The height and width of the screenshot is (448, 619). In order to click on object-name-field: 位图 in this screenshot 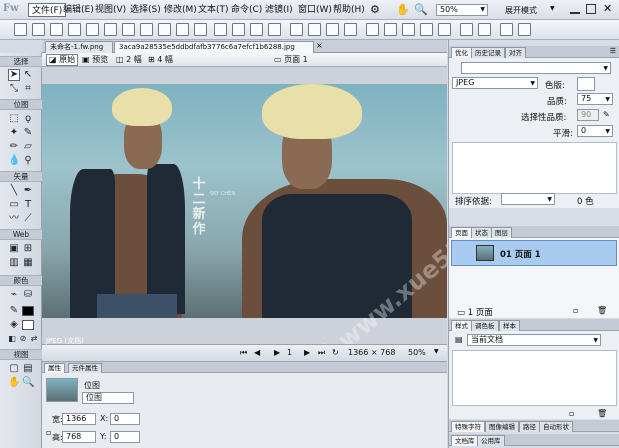, I will do `click(108, 398)`.